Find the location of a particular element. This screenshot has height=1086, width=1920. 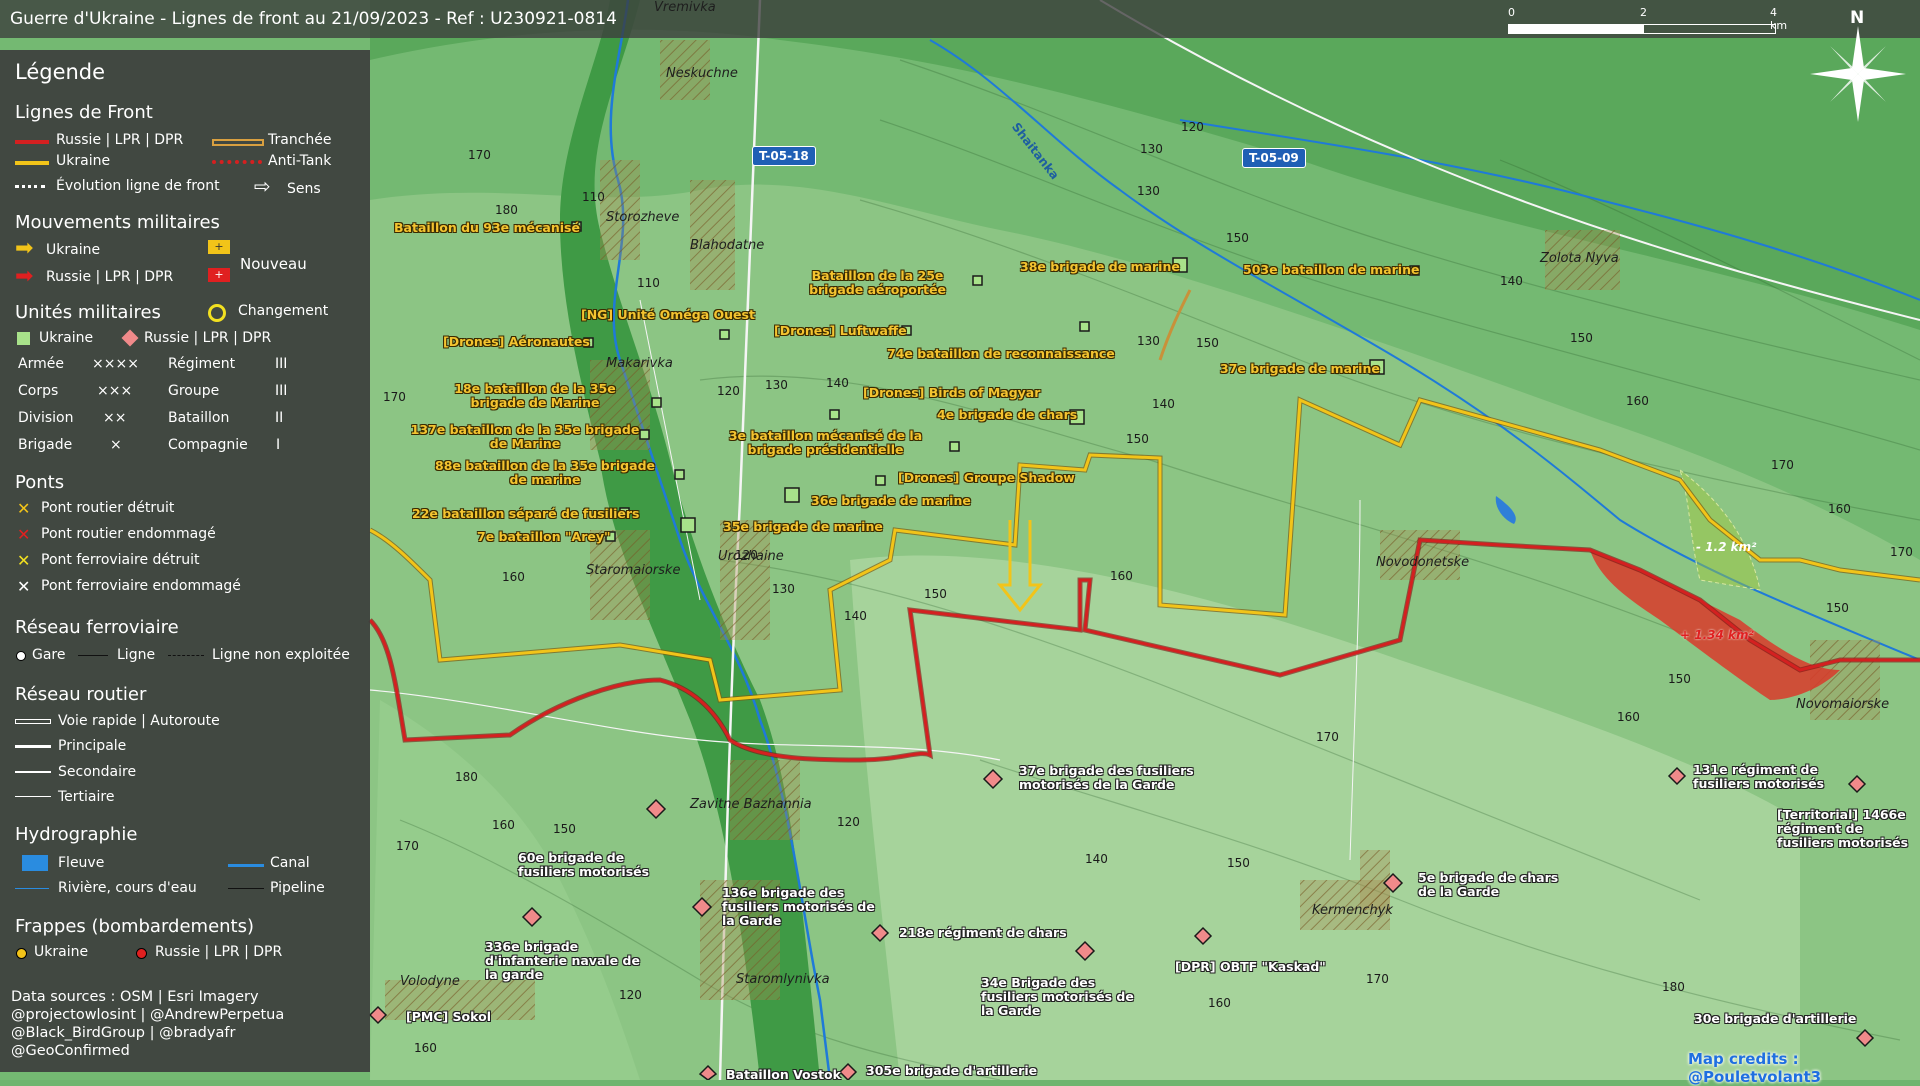

north-label: N is located at coordinates (1857, 18).